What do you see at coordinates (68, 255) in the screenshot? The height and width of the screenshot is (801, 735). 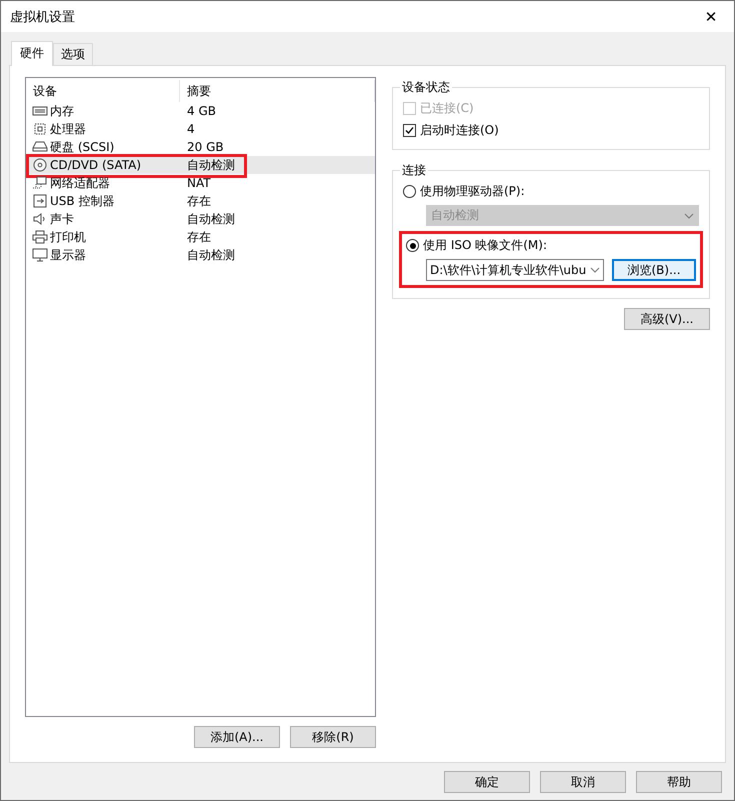 I see `device-name: 显示器` at bounding box center [68, 255].